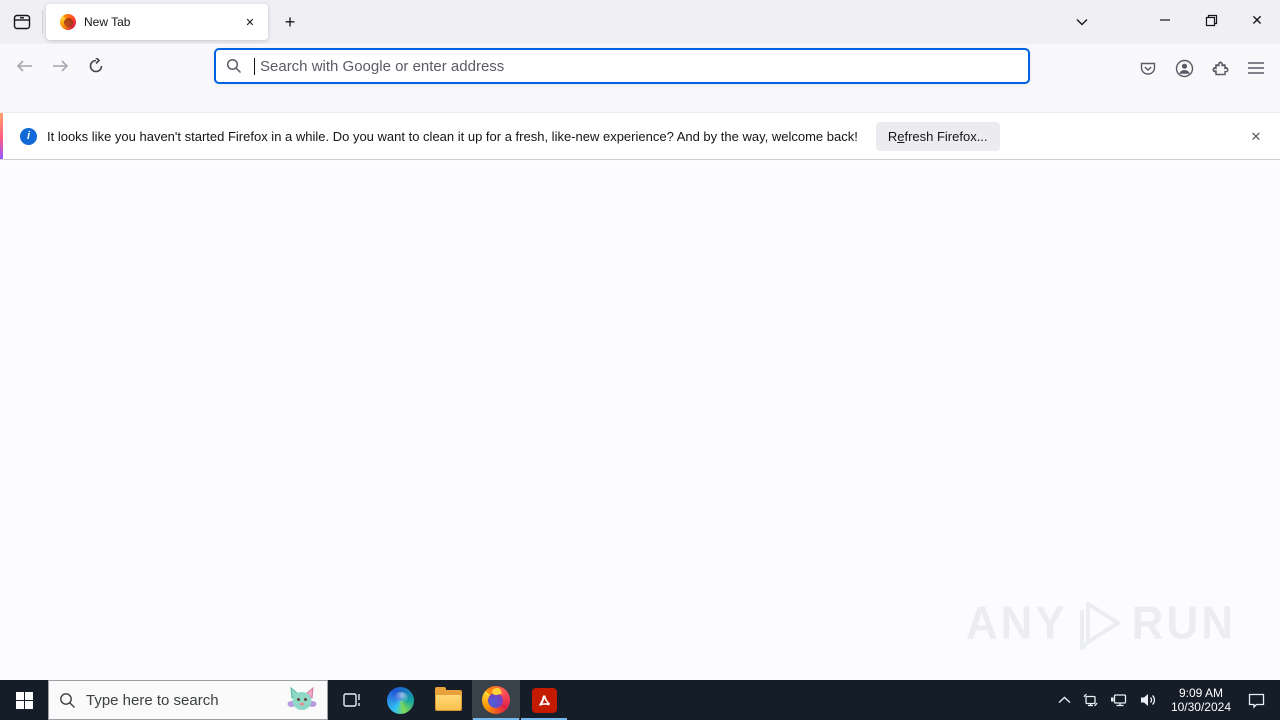 Image resolution: width=1280 pixels, height=720 pixels. What do you see at coordinates (639, 66) in the screenshot?
I see `address-input` at bounding box center [639, 66].